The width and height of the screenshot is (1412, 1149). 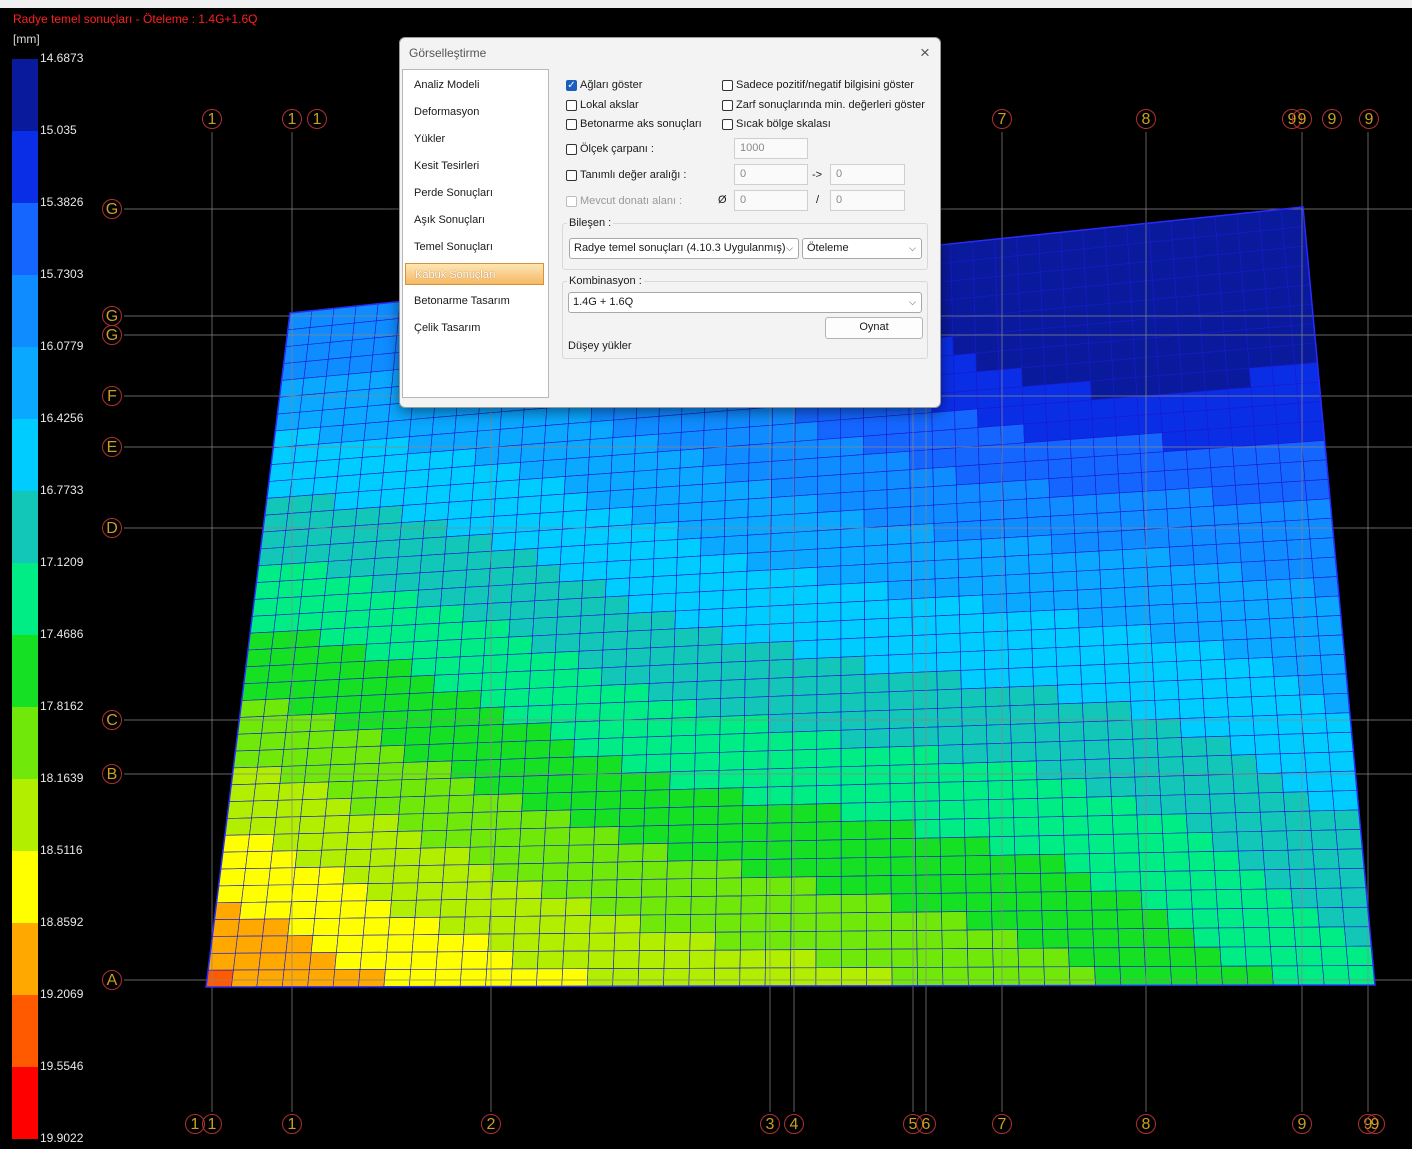 What do you see at coordinates (771, 200) in the screenshot?
I see `rebar-diameter-input: 0` at bounding box center [771, 200].